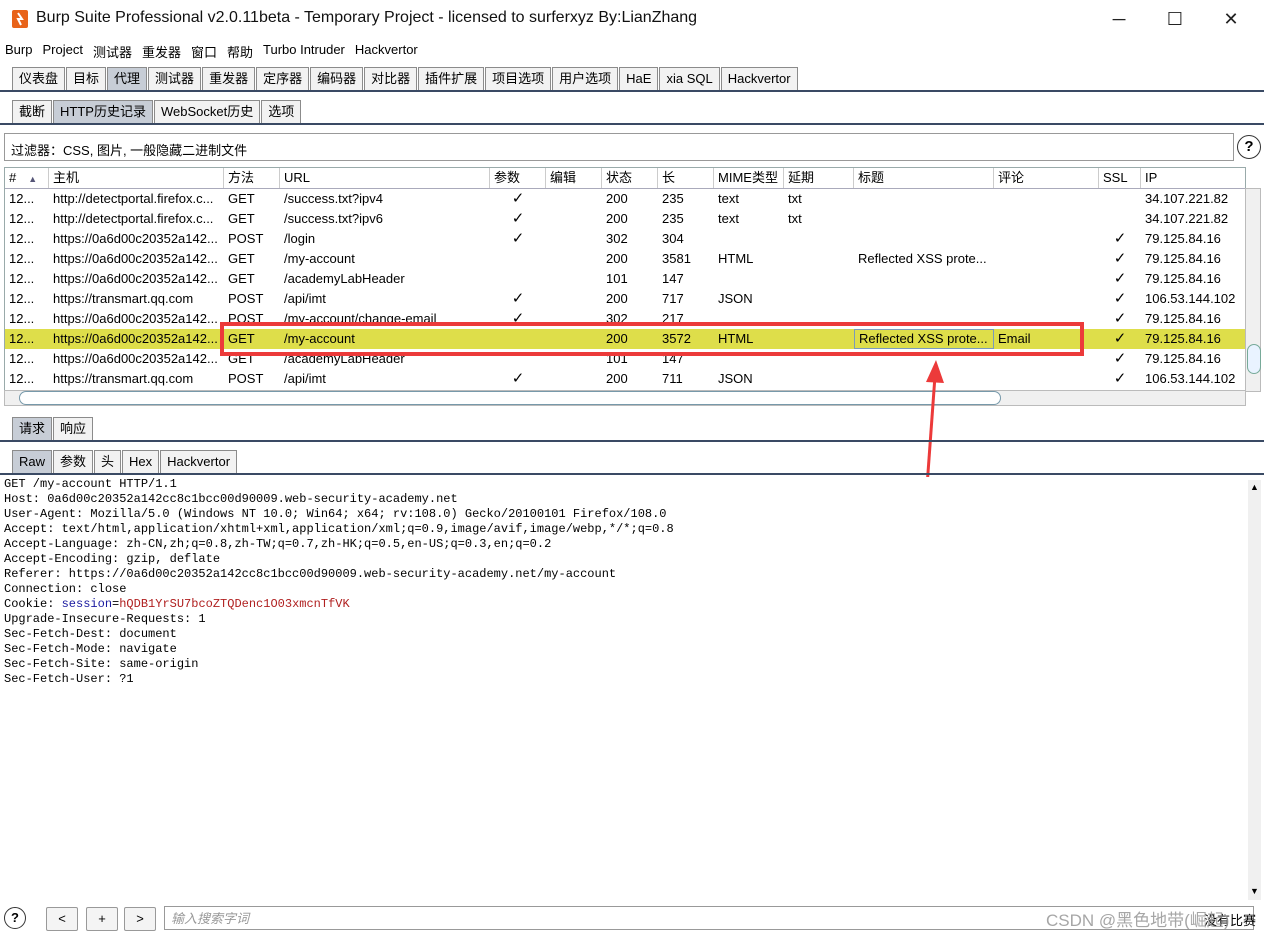  Describe the element at coordinates (108, 461) in the screenshot. I see `tab-headers: 头` at that location.